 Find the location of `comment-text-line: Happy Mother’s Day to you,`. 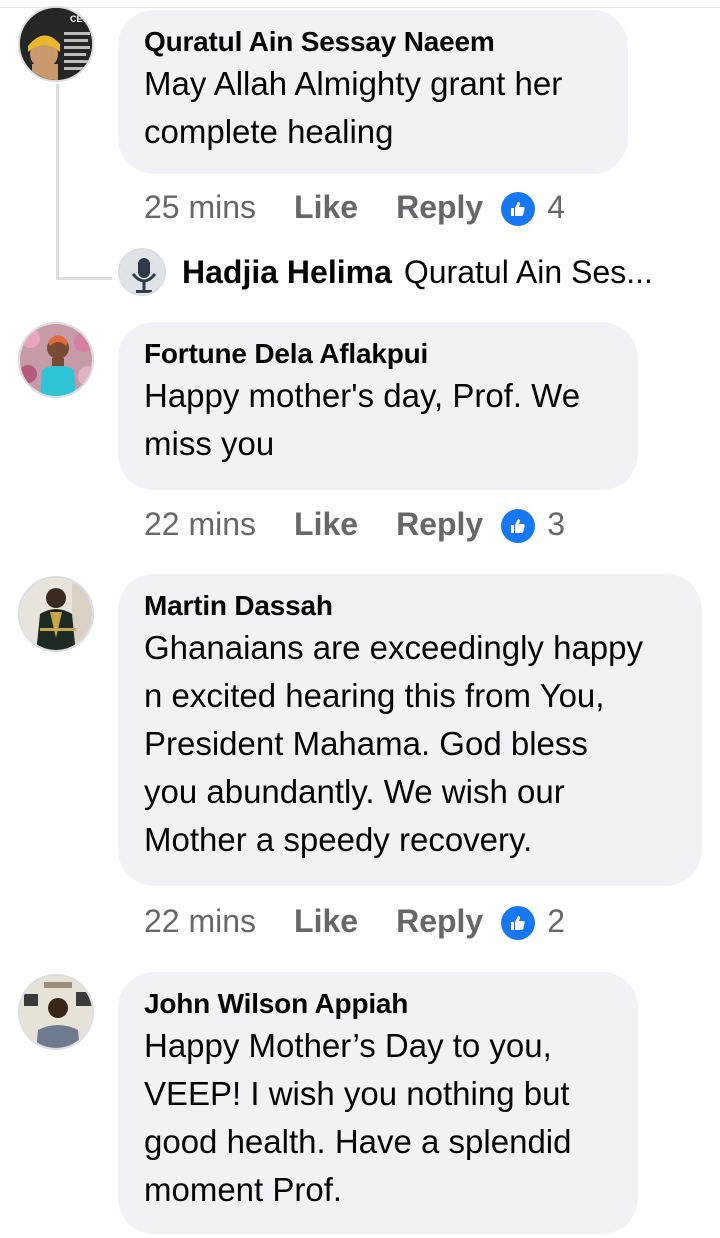

comment-text-line: Happy Mother’s Day to you, is located at coordinates (348, 1045).